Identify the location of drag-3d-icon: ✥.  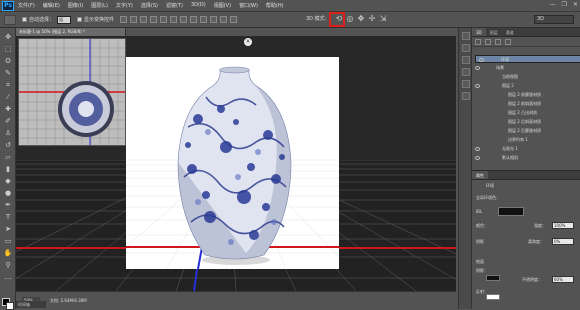
(361, 19).